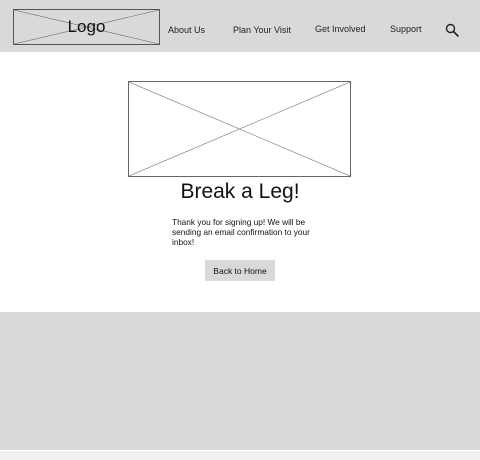 This screenshot has height=460, width=480. I want to click on back-to-home-button: Back to Home, so click(240, 270).